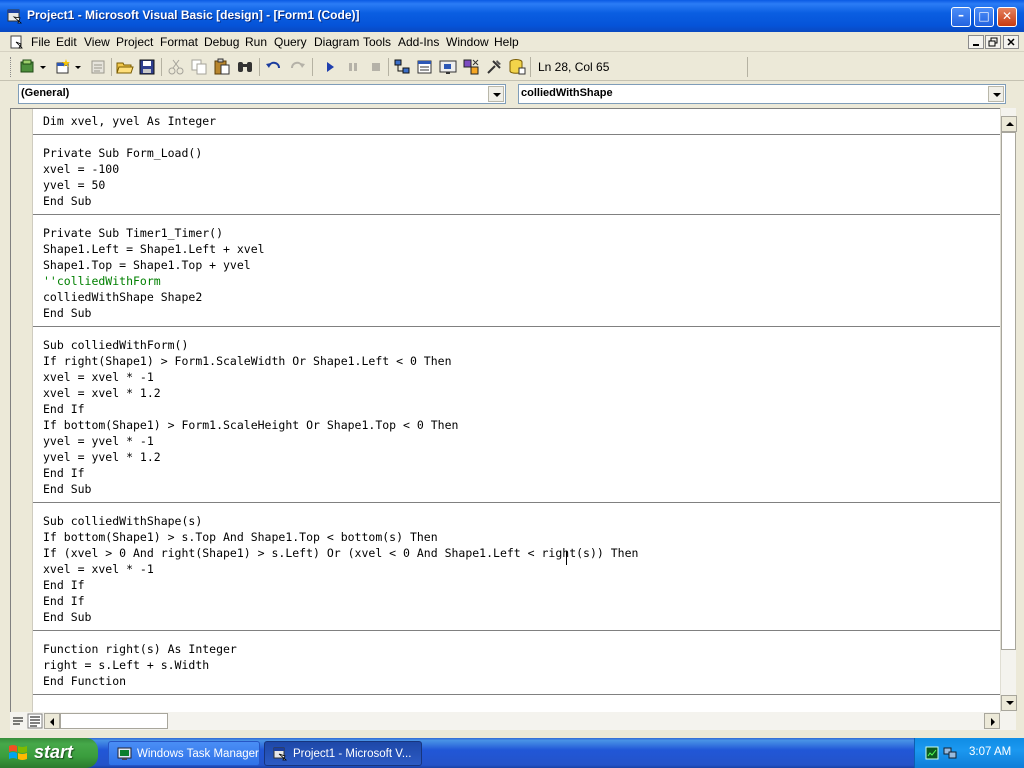  What do you see at coordinates (1009, 124) in the screenshot?
I see `scroll-up-button` at bounding box center [1009, 124].